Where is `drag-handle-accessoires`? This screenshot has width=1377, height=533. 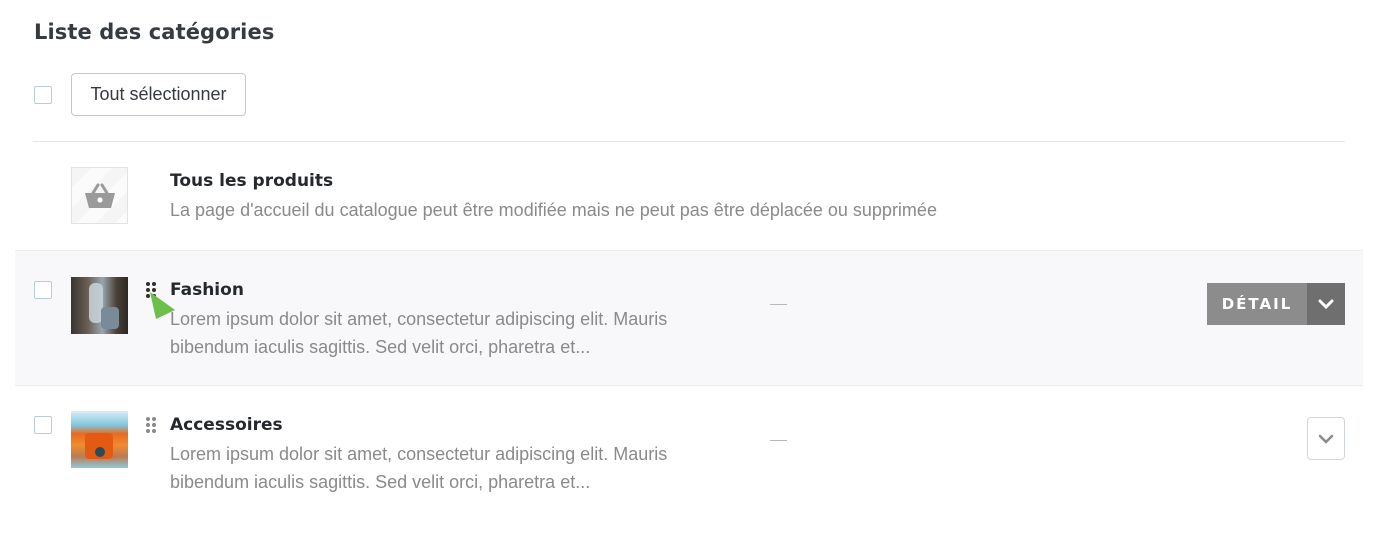 drag-handle-accessoires is located at coordinates (151, 425).